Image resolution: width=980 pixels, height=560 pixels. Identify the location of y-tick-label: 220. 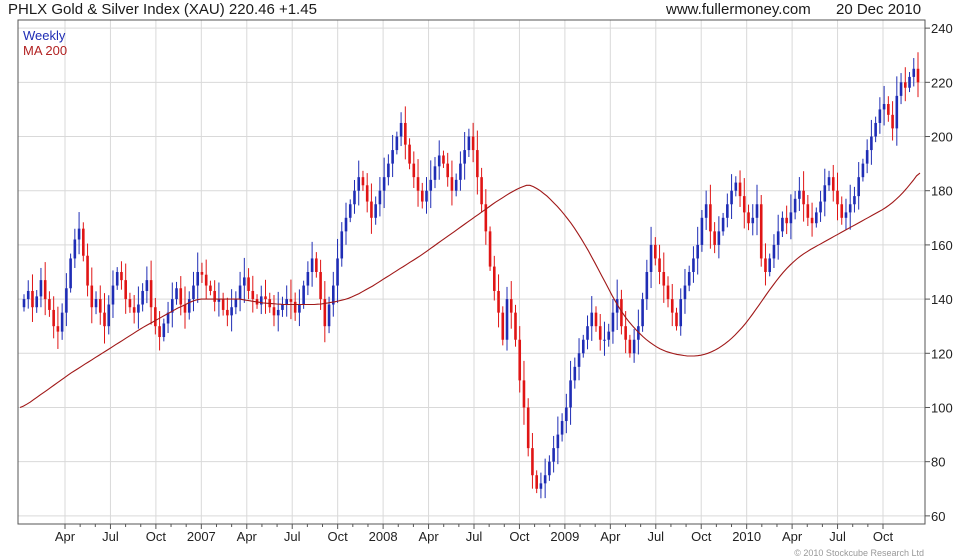
(942, 82).